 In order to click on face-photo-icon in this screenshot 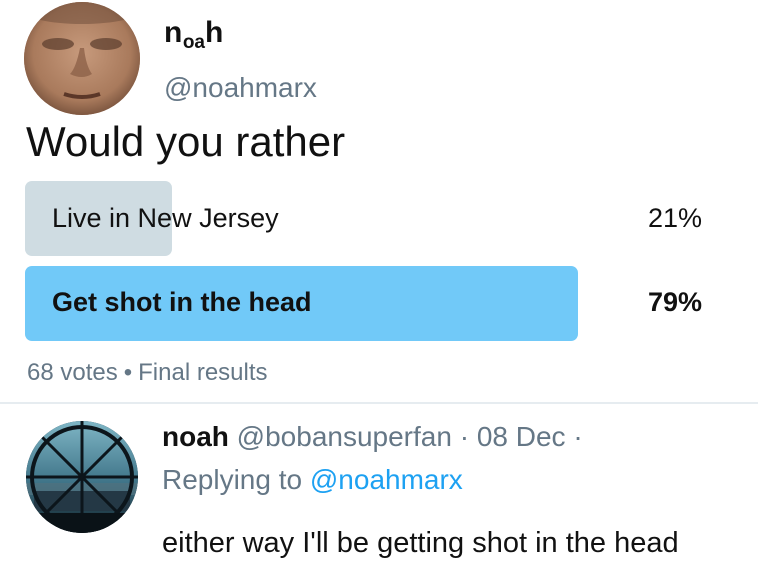, I will do `click(82, 58)`.